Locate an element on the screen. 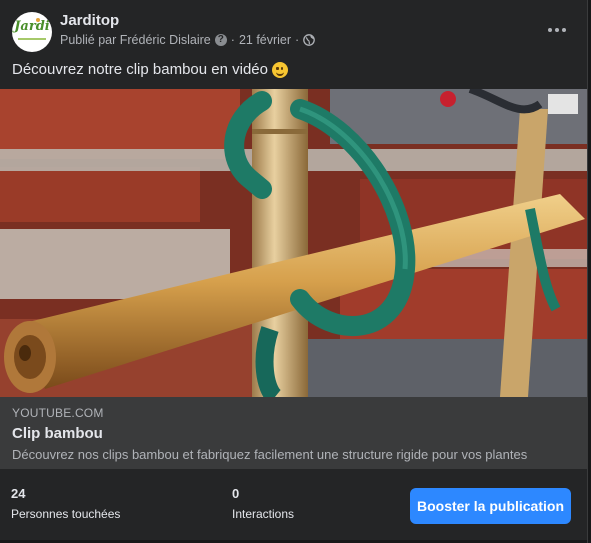  avatar-logo-underline is located at coordinates (32, 39).